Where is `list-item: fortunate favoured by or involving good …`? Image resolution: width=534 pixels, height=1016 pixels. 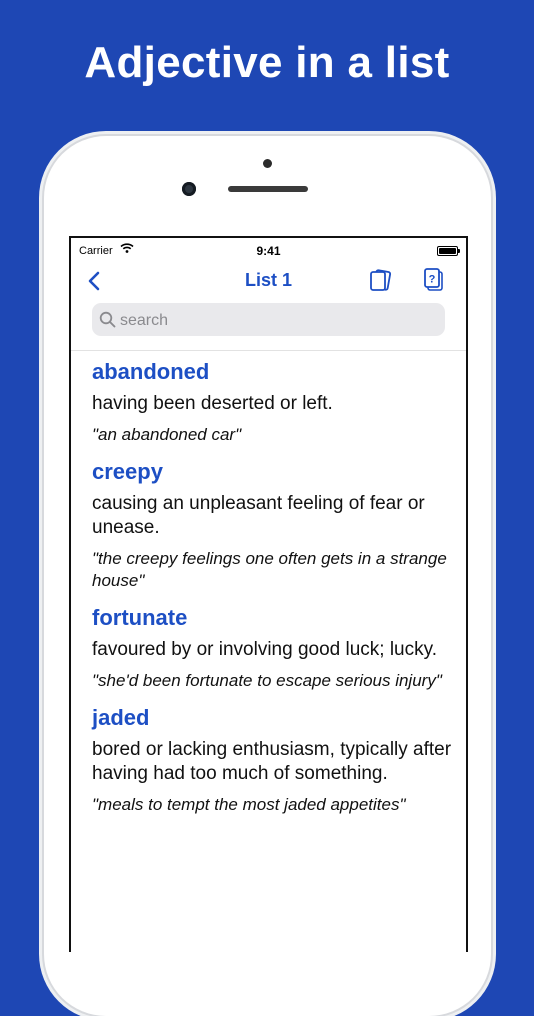 list-item: fortunate favoured by or involving good … is located at coordinates (272, 648).